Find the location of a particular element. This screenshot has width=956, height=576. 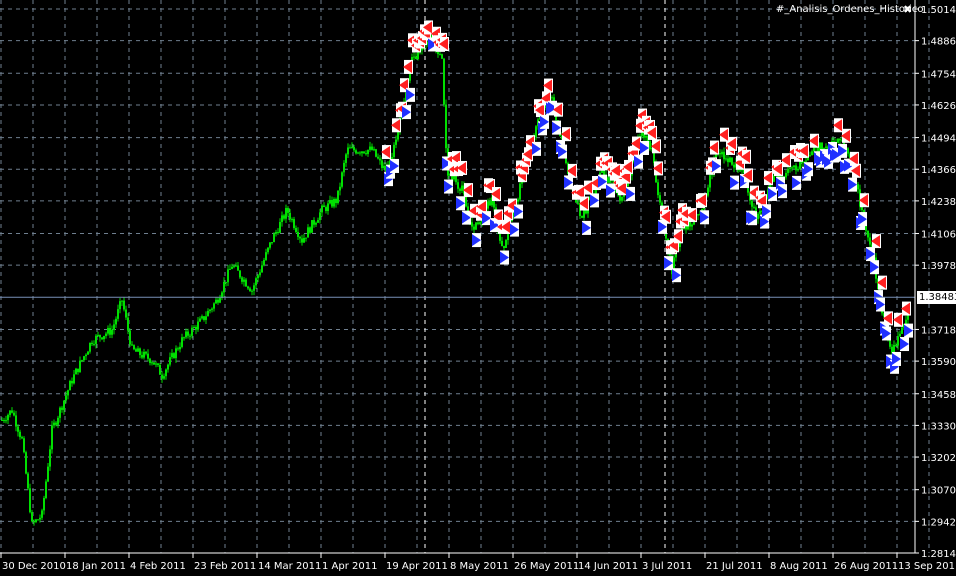

current-price-label: 1.38483 is located at coordinates (936, 297).